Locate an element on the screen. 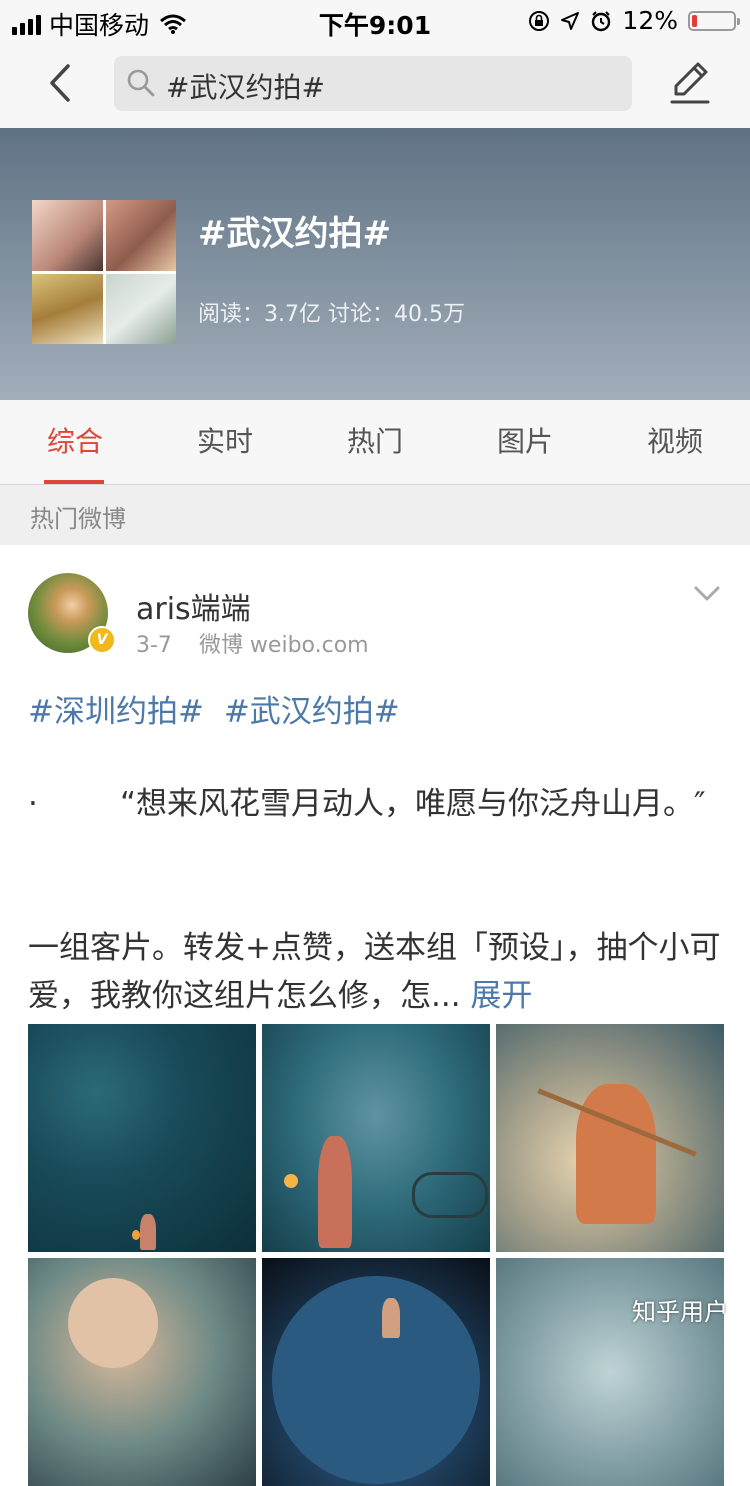 This screenshot has width=750, height=1486. battery-level is located at coordinates (694, 20).